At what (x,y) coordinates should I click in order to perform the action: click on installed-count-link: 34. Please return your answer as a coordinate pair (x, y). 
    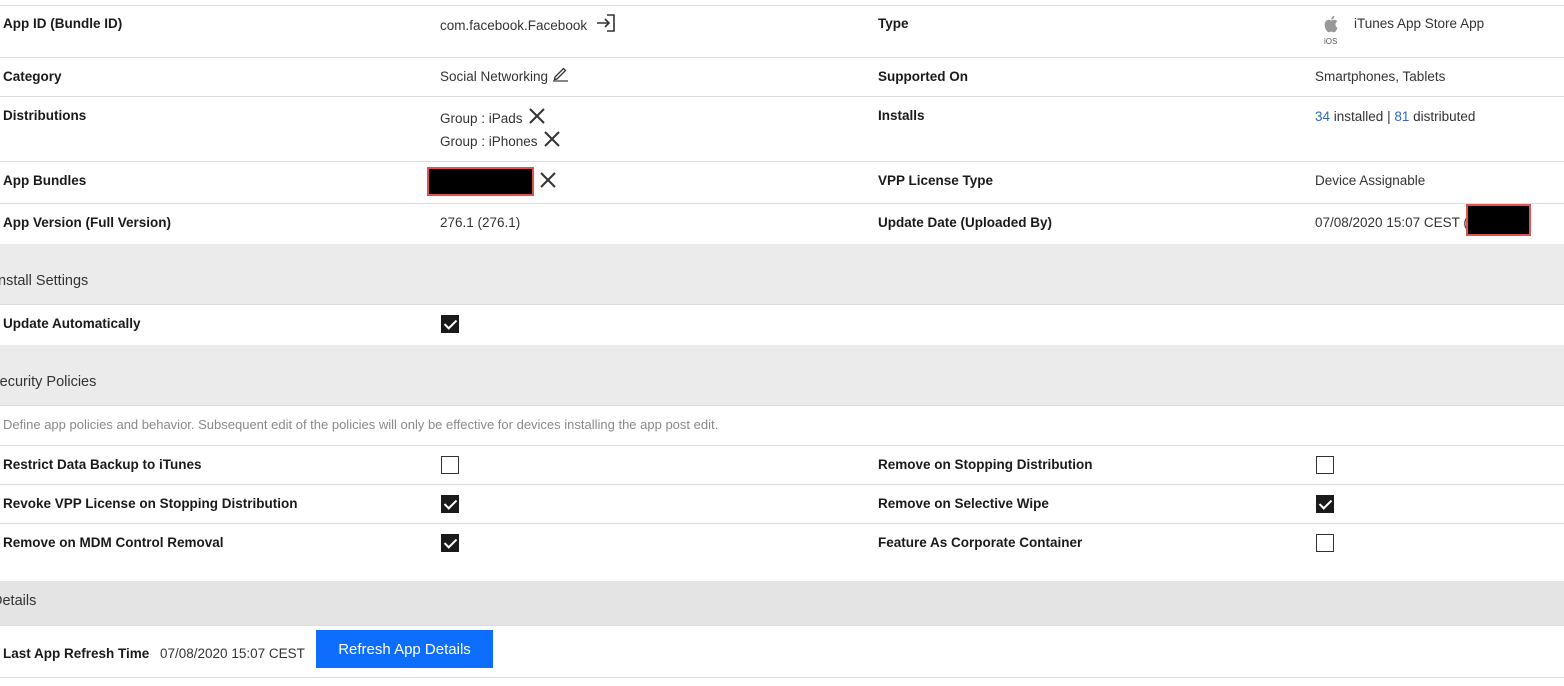
    Looking at the image, I should click on (1322, 116).